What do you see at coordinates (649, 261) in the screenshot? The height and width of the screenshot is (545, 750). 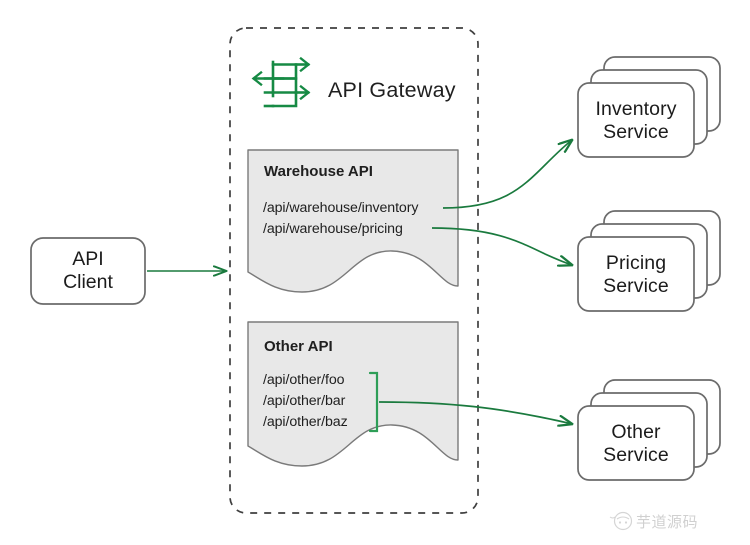 I see `pricing-service-node` at bounding box center [649, 261].